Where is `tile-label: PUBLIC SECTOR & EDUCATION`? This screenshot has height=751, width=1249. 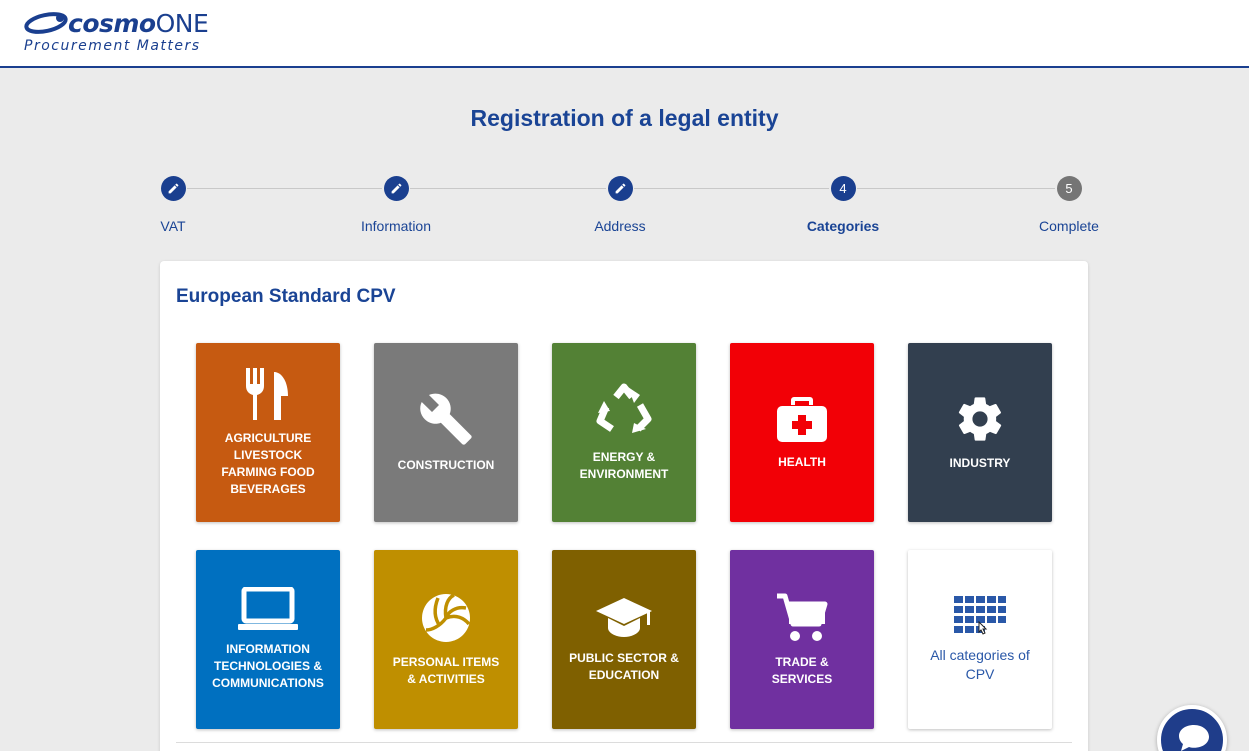
tile-label: PUBLIC SECTOR & EDUCATION is located at coordinates (624, 666).